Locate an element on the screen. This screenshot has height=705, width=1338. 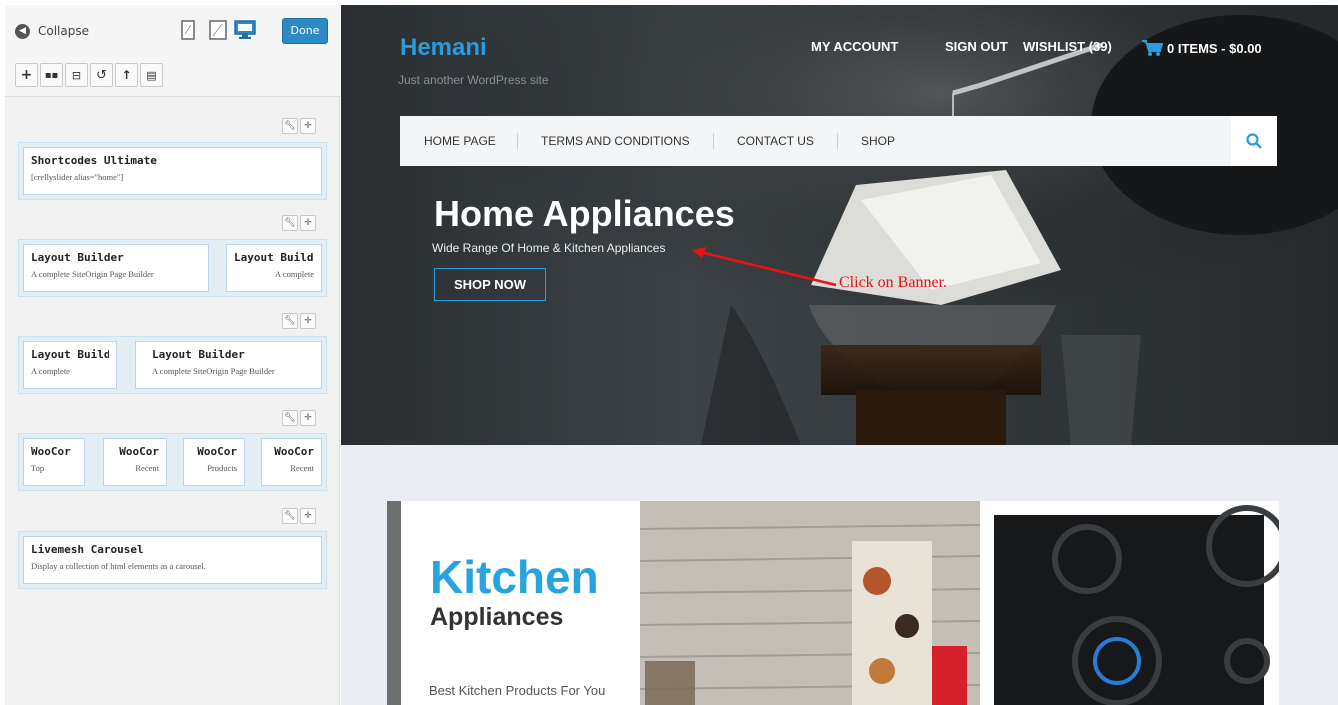
menu-item-home-page: HOME PAGE is located at coordinates (460, 141).